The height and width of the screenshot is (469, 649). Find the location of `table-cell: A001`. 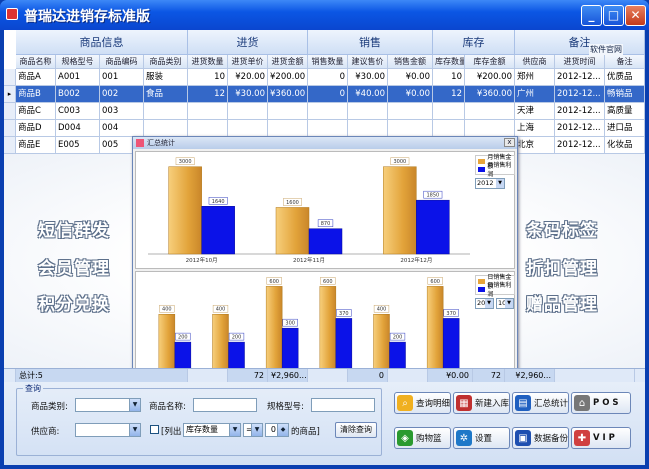

table-cell: A001 is located at coordinates (78, 77).